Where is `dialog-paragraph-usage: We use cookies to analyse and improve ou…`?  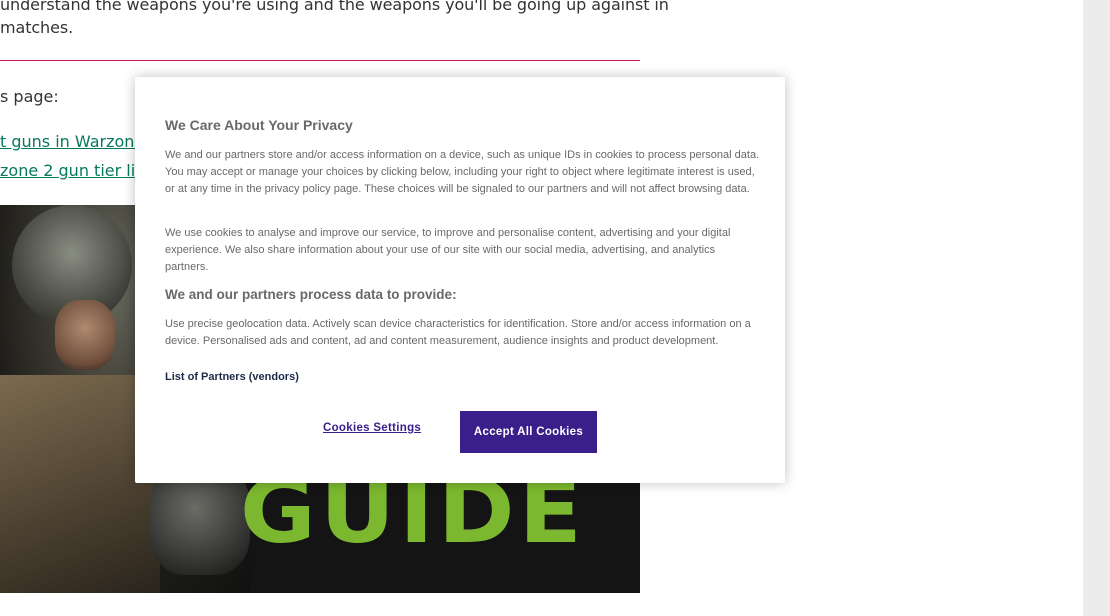 dialog-paragraph-usage: We use cookies to analyse and improve ou… is located at coordinates (448, 250).